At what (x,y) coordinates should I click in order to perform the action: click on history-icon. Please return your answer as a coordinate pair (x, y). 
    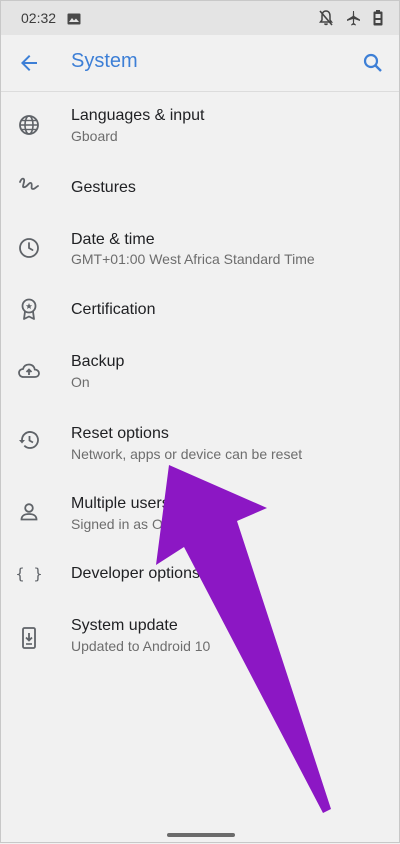
    Looking at the image, I should click on (29, 440).